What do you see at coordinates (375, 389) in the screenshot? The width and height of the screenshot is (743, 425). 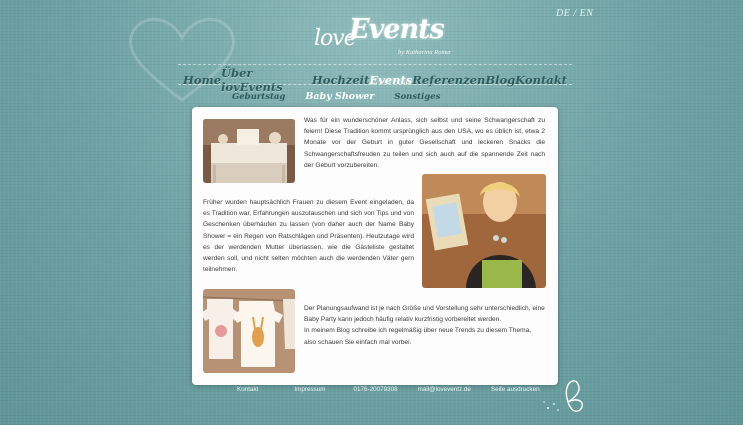 I see `footer-phone: 0176-20079308` at bounding box center [375, 389].